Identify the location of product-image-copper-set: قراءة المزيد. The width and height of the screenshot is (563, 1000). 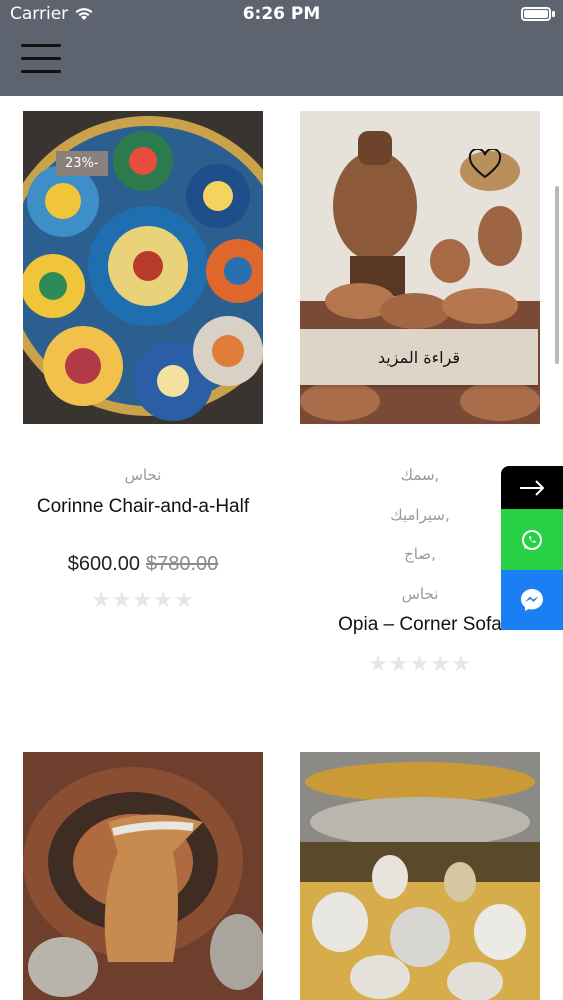
(420, 267).